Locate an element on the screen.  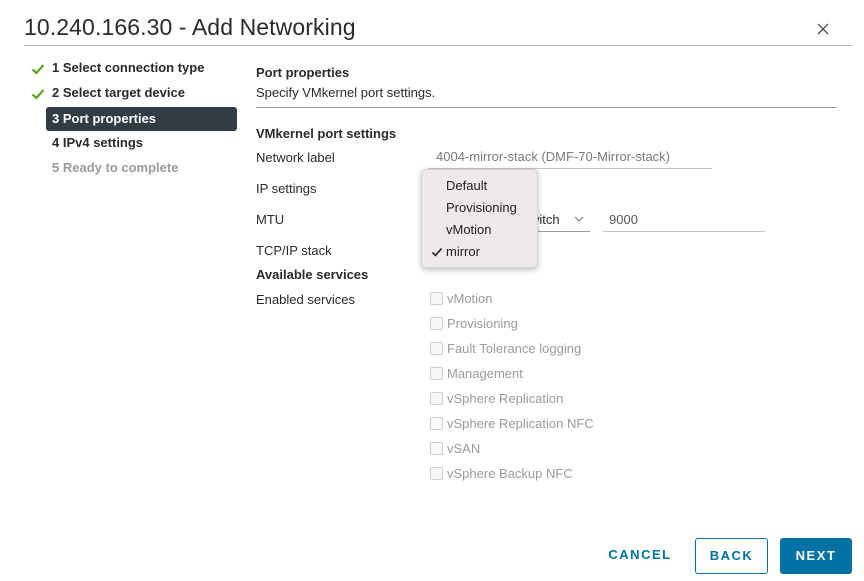
section-heading: Port properties is located at coordinates (303, 72).